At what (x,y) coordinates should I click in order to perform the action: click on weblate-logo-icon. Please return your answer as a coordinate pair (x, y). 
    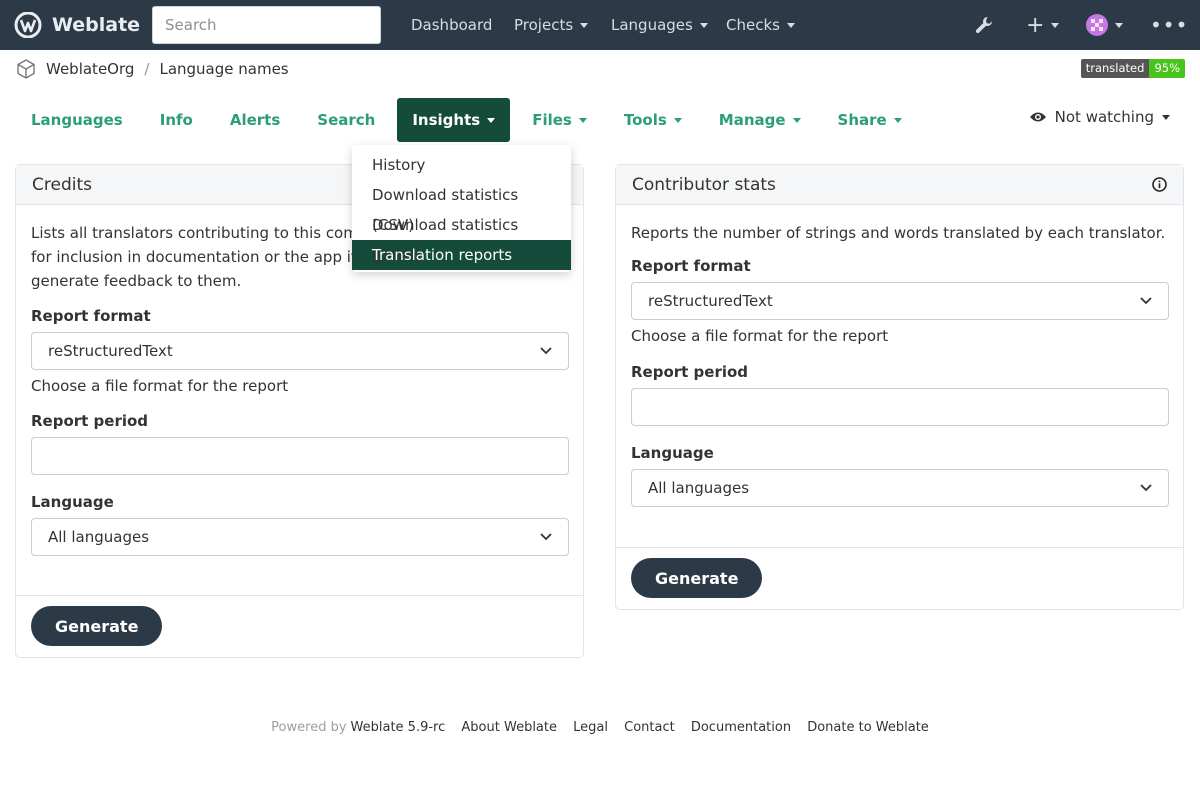
    Looking at the image, I should click on (28, 25).